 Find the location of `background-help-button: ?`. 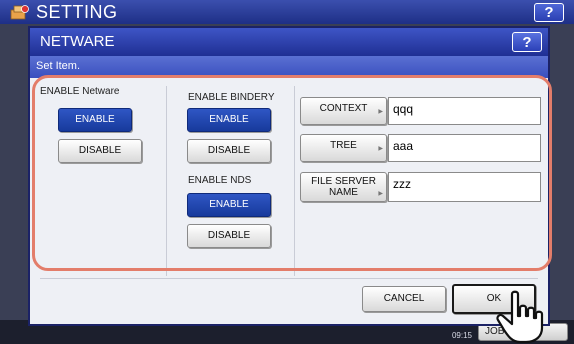

background-help-button: ? is located at coordinates (549, 12).